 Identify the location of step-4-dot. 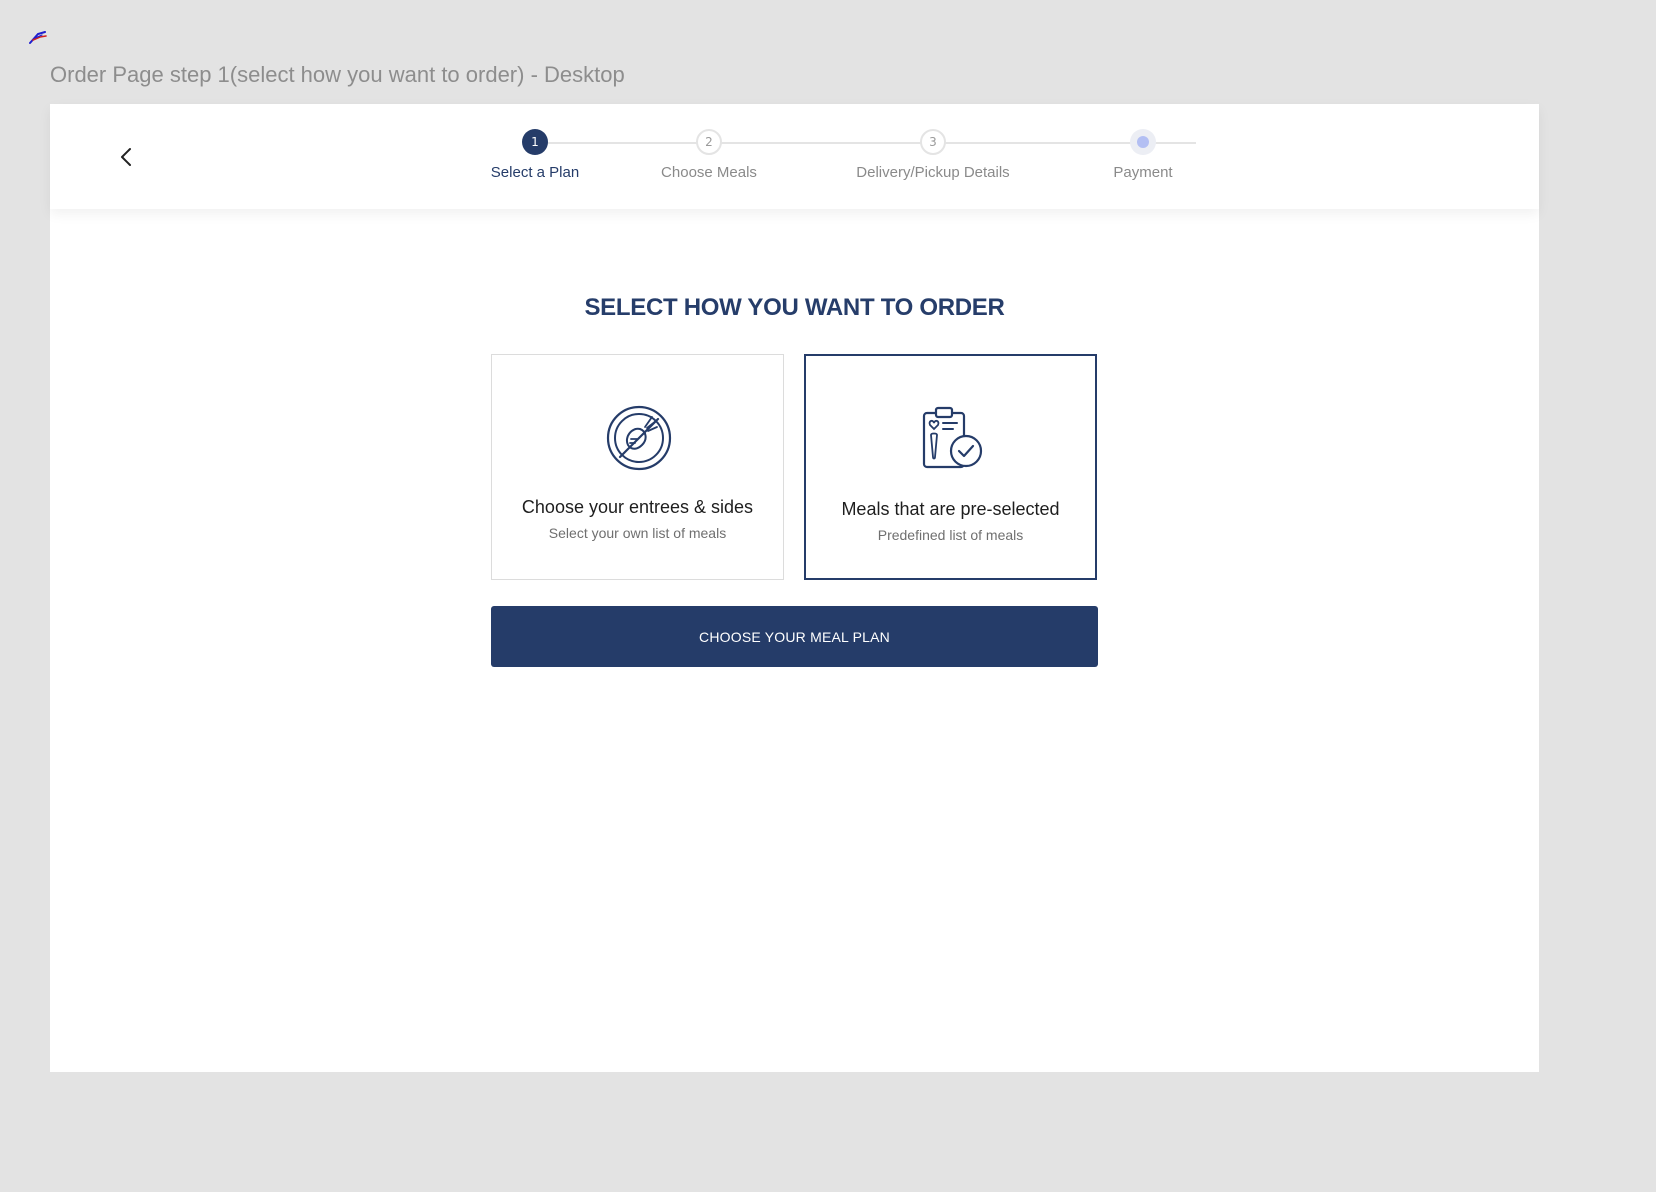
(1143, 142).